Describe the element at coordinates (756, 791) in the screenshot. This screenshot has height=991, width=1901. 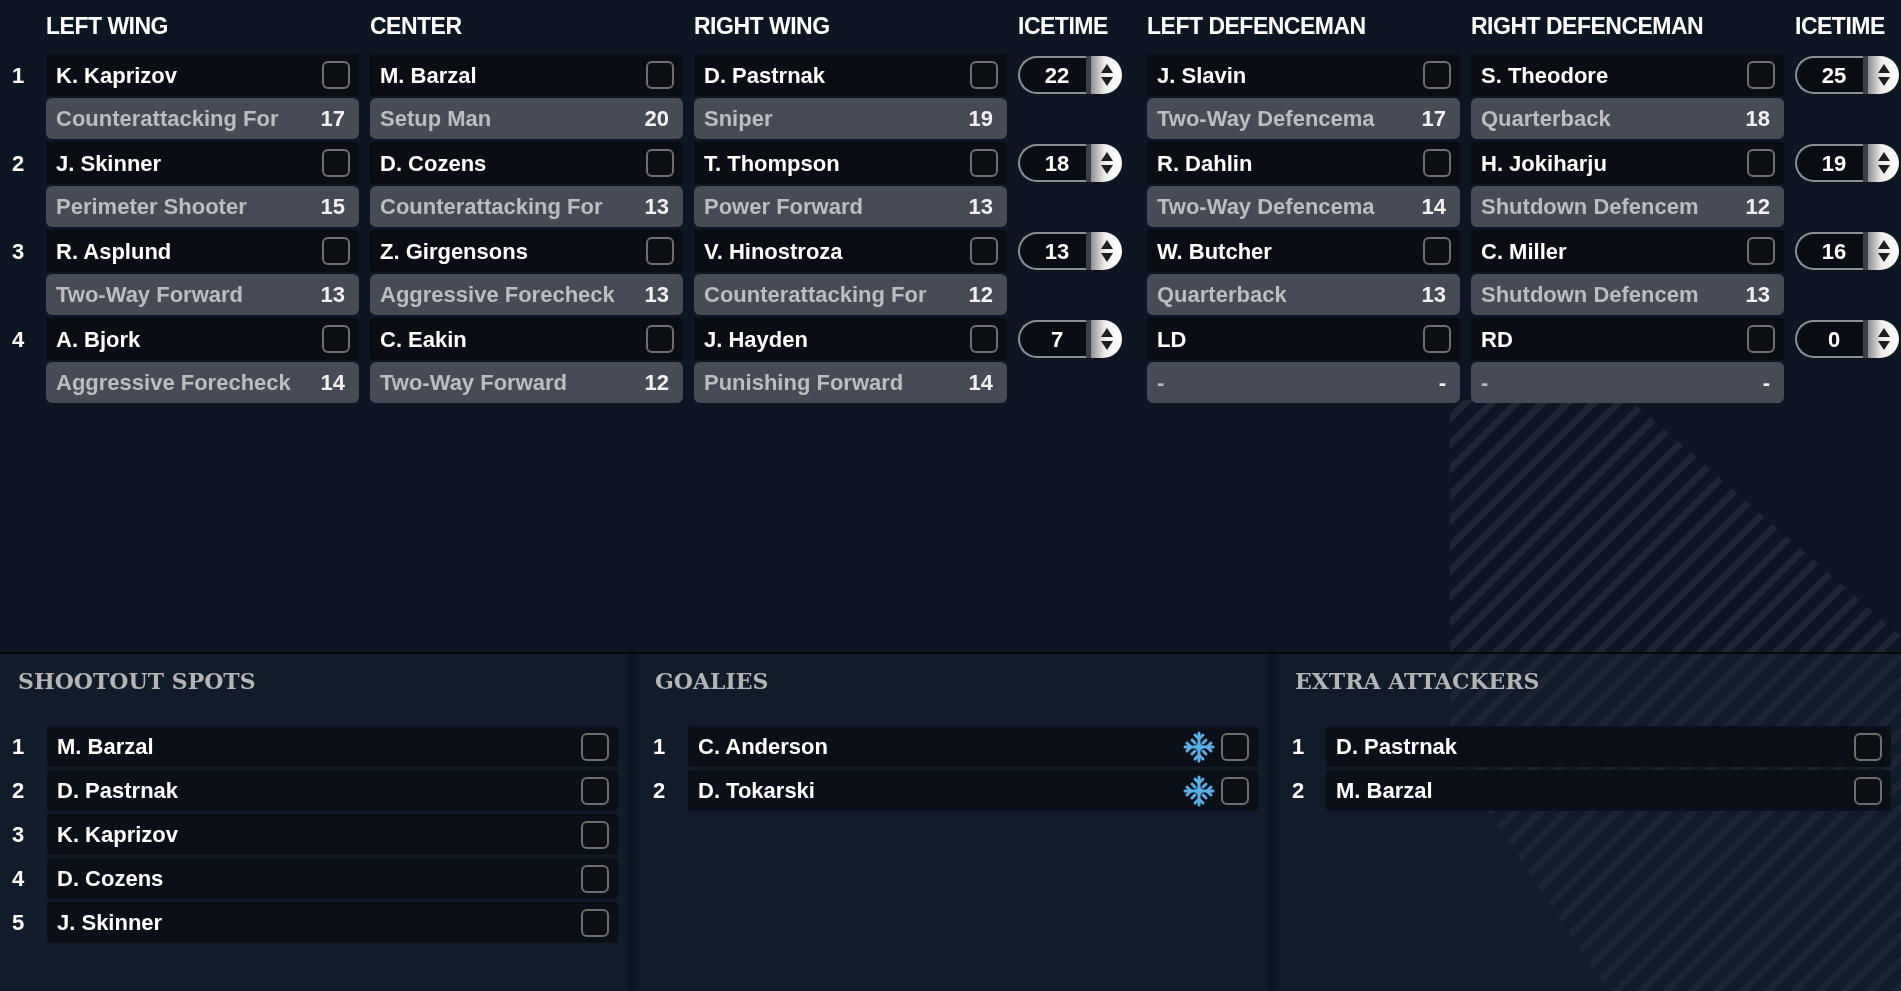
I see `player-name: D. Tokarski` at that location.